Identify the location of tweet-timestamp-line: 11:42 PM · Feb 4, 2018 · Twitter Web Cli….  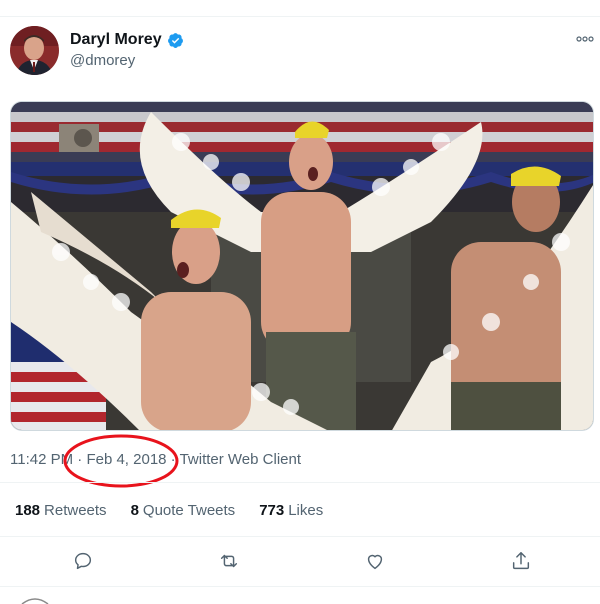
(155, 459).